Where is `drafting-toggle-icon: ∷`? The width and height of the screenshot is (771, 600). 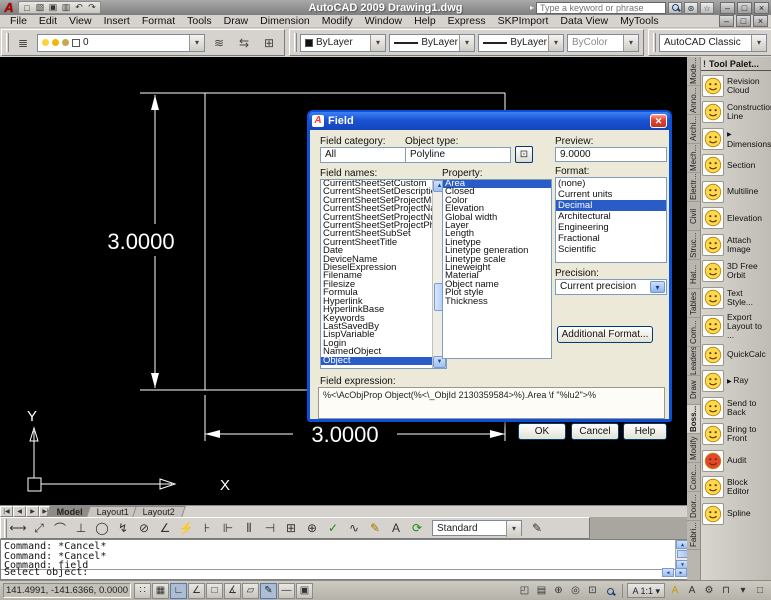 drafting-toggle-icon: ∷ is located at coordinates (142, 590).